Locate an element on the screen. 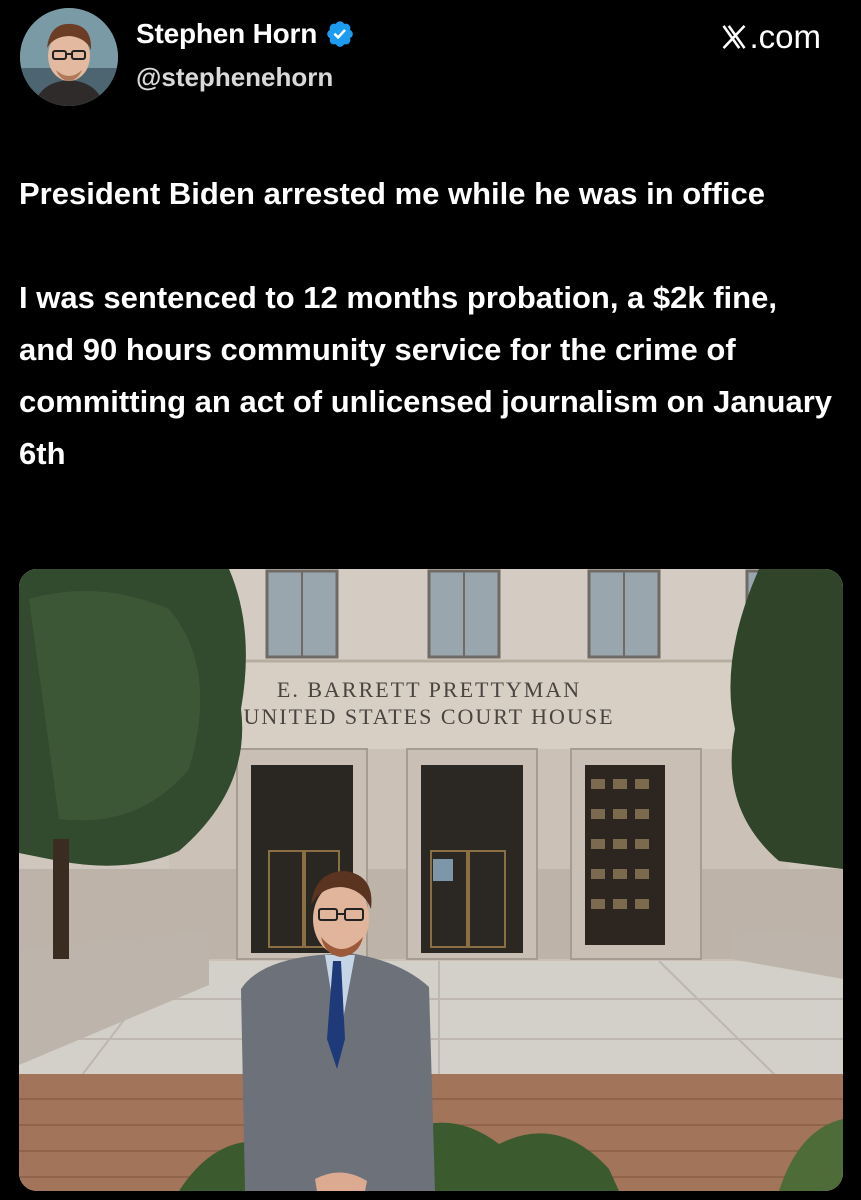 The image size is (861, 1200). inscription-line-2: UNITED STATES COURT HOUSE is located at coordinates (428, 716).